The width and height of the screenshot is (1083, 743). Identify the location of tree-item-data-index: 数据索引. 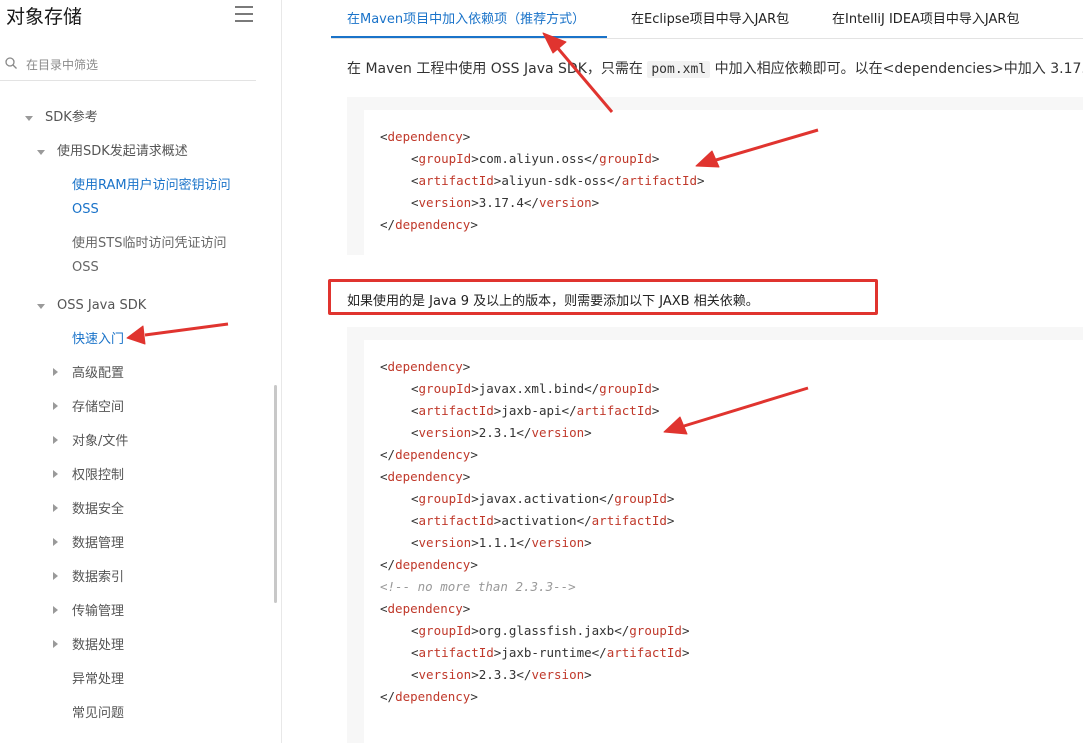
(98, 578).